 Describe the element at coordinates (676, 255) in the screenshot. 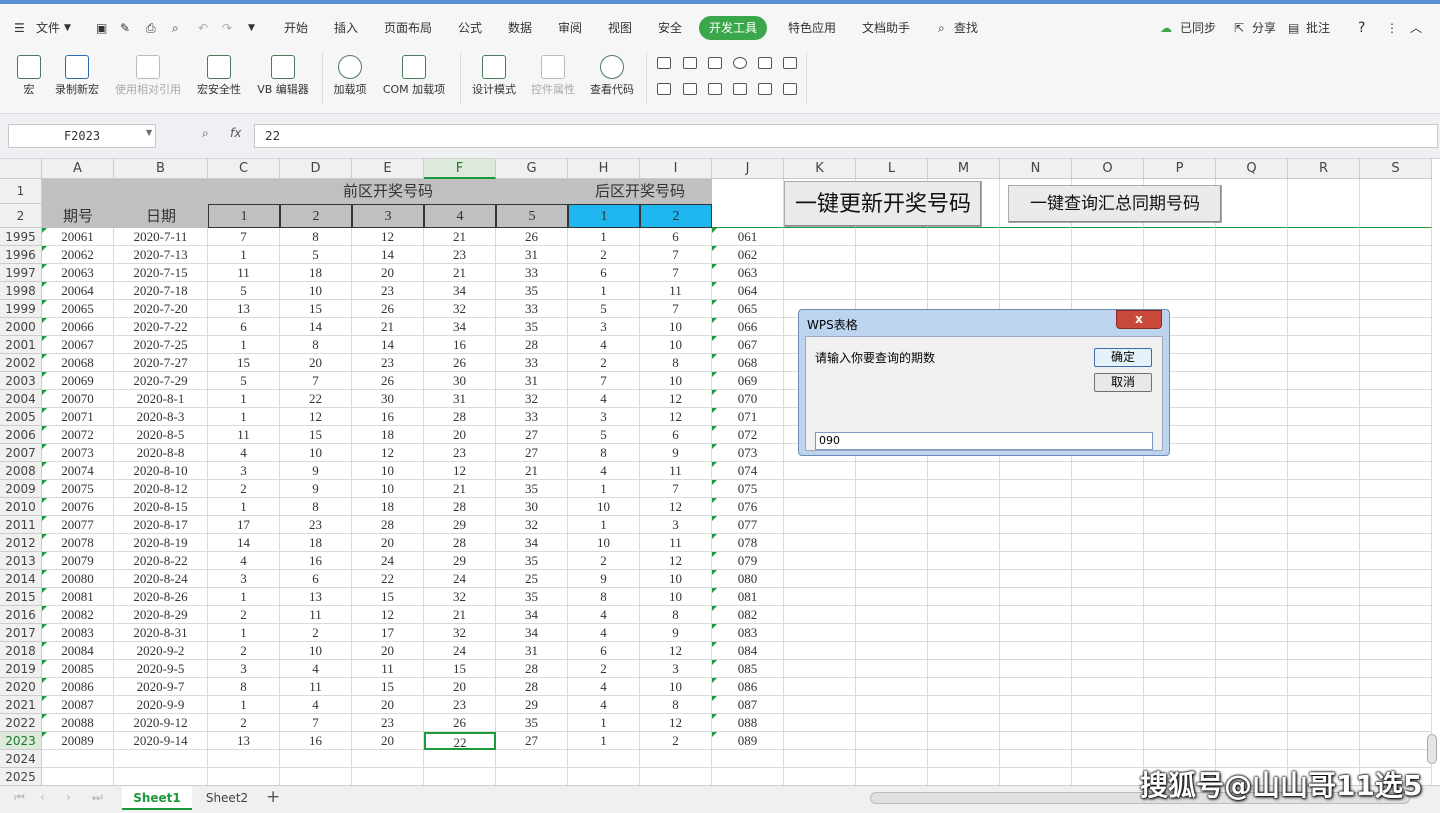

I see `back-number-cell: 7` at that location.